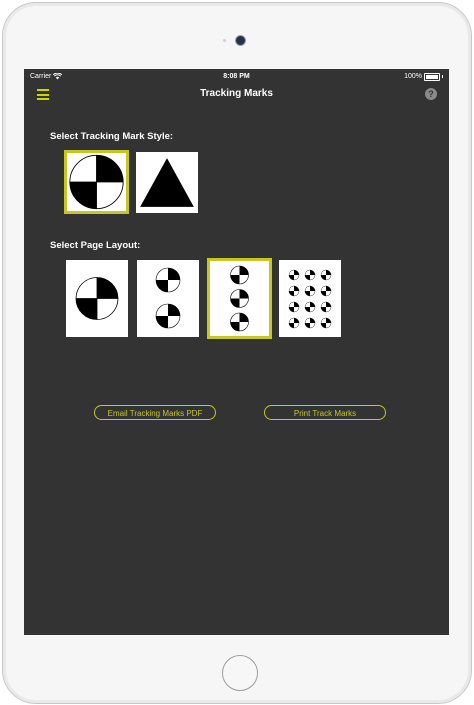  I want to click on twelve-marks-icon, so click(310, 299).